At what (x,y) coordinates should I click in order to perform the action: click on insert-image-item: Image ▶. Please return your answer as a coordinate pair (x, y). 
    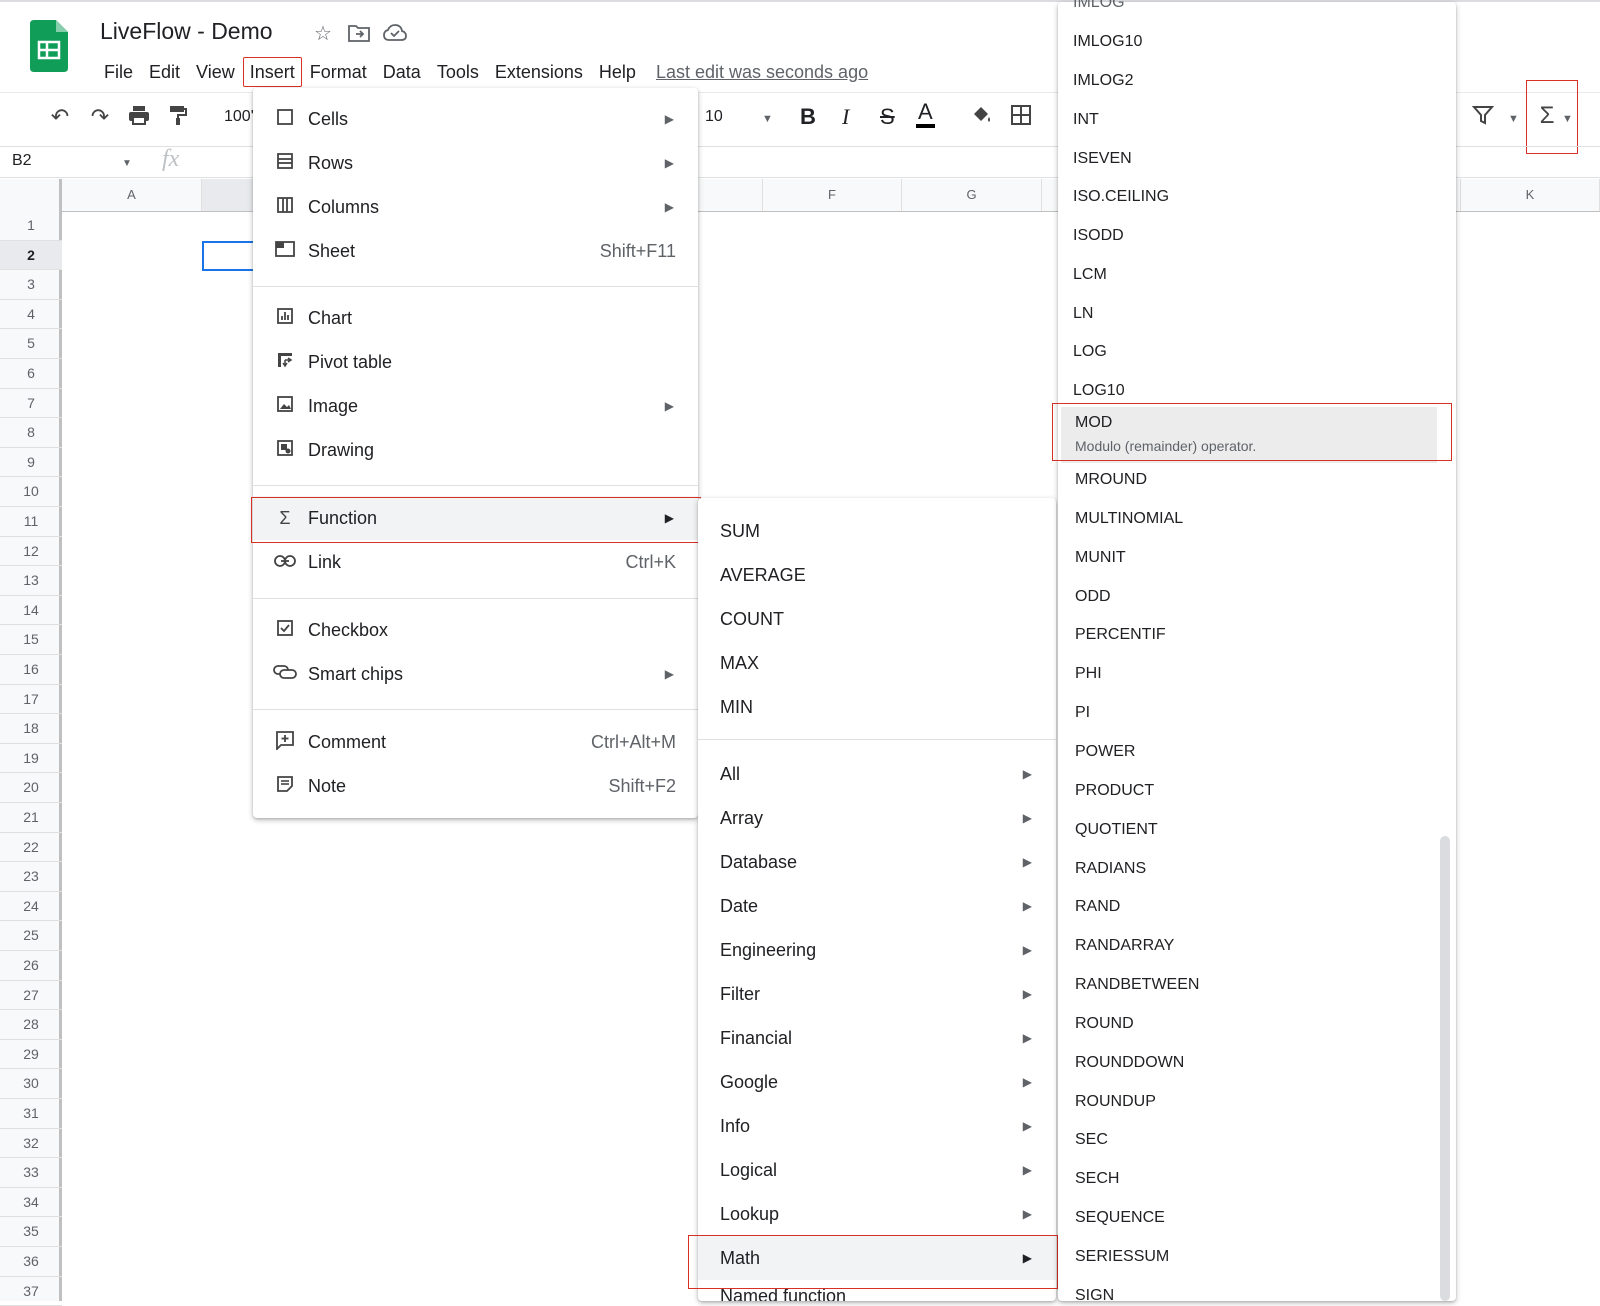
    Looking at the image, I should click on (475, 406).